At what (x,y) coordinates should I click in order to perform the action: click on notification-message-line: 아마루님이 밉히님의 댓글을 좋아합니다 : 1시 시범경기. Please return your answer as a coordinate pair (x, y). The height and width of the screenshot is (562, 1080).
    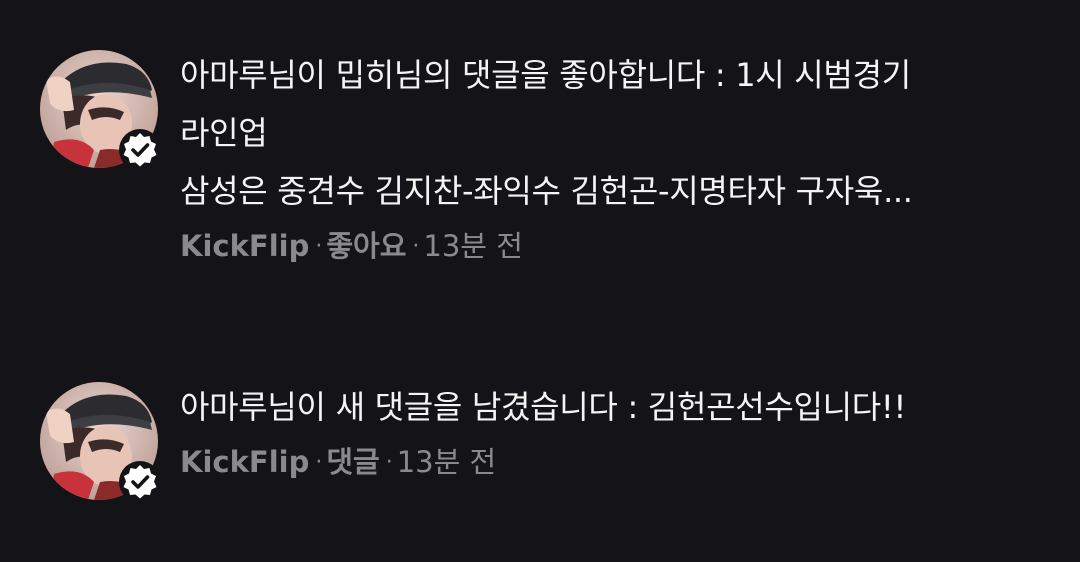
    Looking at the image, I should click on (545, 75).